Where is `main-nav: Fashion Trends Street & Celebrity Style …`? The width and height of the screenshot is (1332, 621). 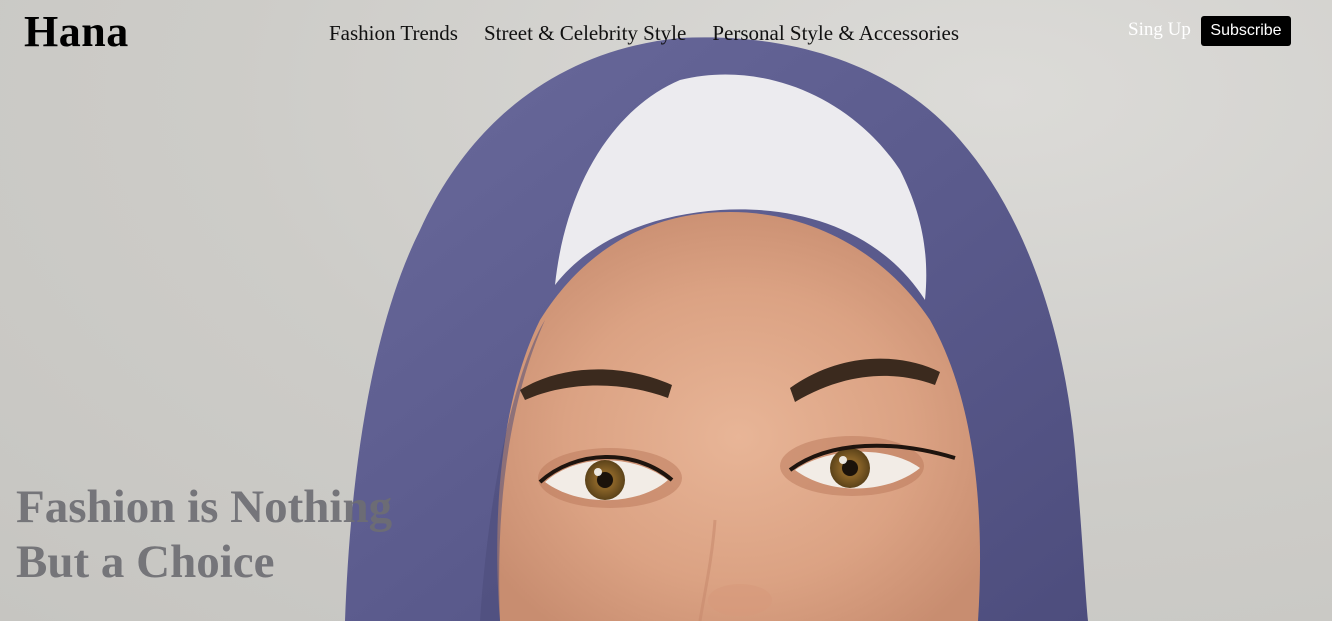 main-nav: Fashion Trends Street & Celebrity Style … is located at coordinates (644, 33).